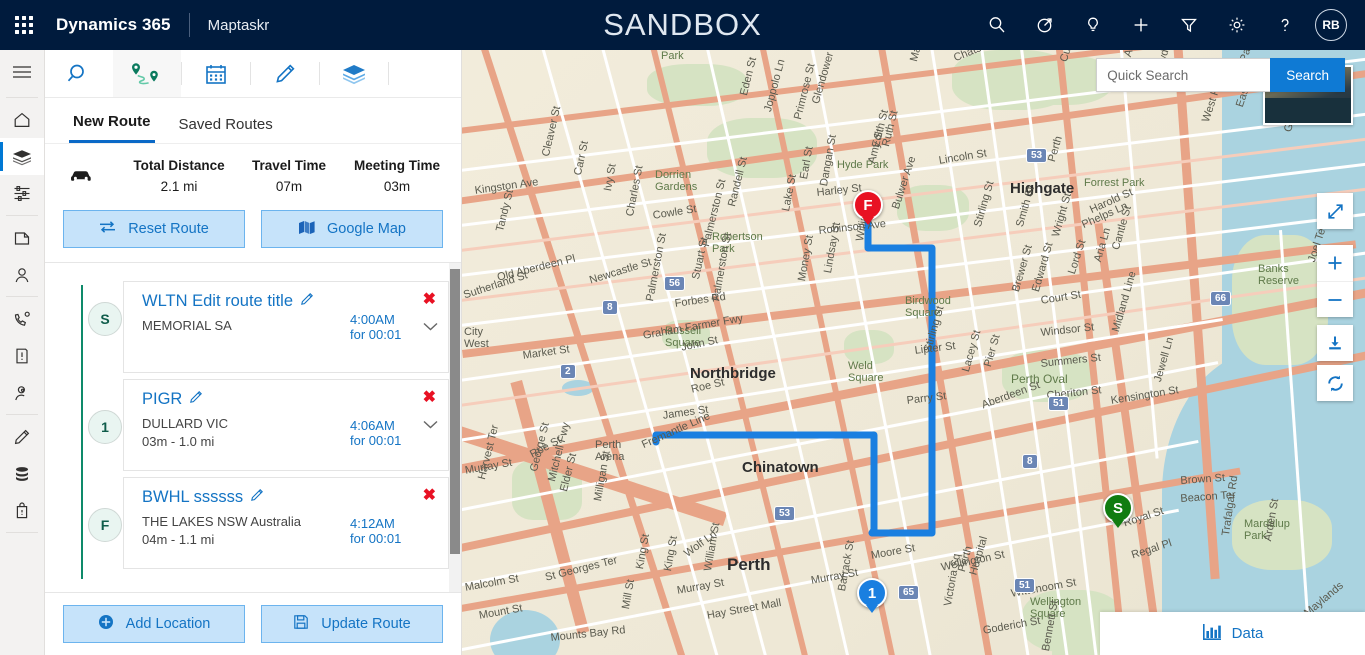 This screenshot has height=655, width=1365. Describe the element at coordinates (1189, 25) in the screenshot. I see `filter-icon` at that location.